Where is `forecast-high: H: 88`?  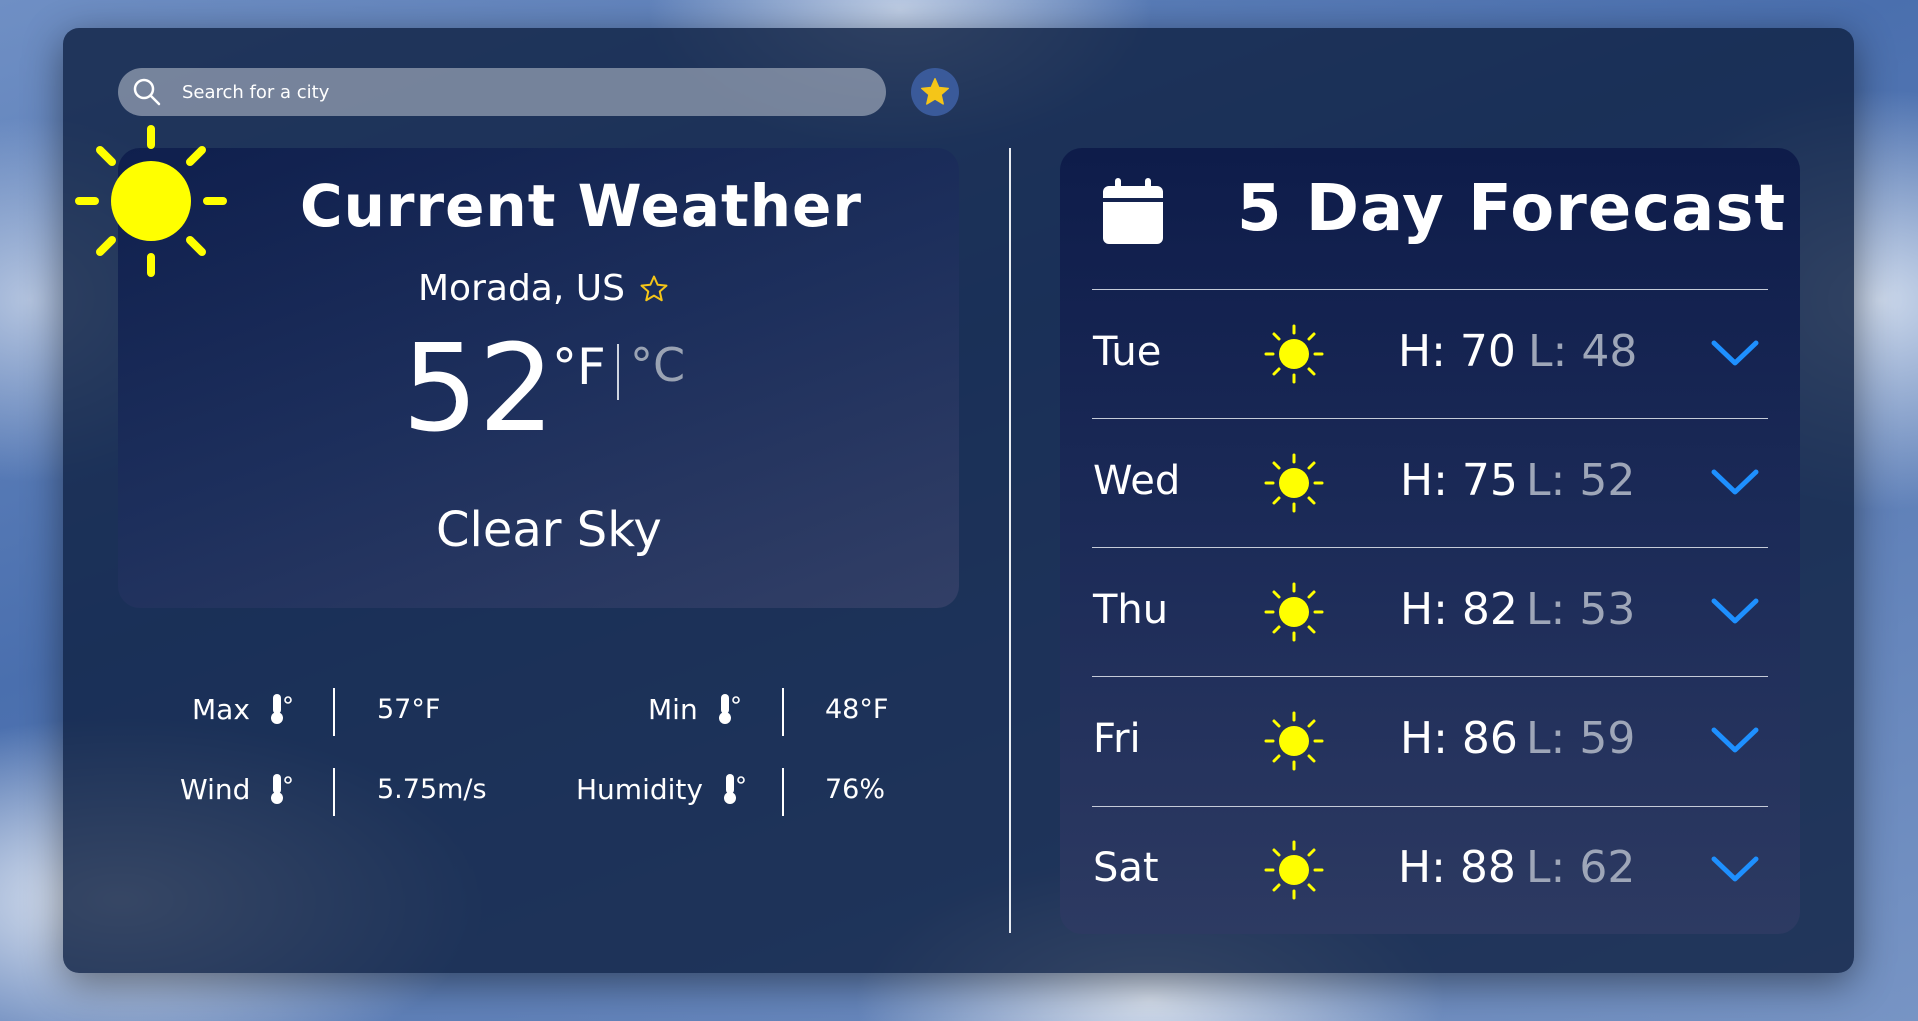 forecast-high: H: 88 is located at coordinates (1457, 867).